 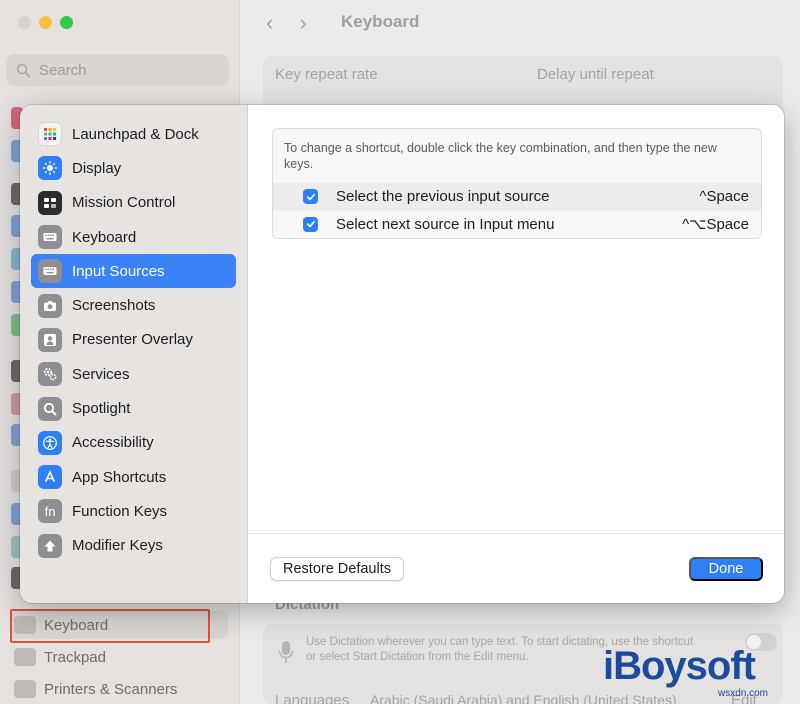 I want to click on search-icon, so click(x=23, y=70).